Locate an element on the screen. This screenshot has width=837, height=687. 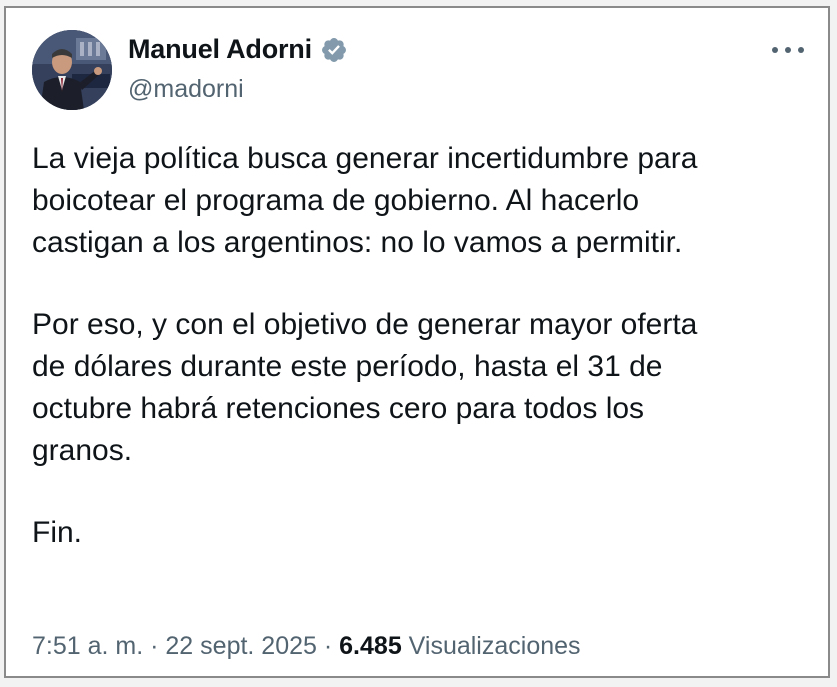
avatar is located at coordinates (72, 70).